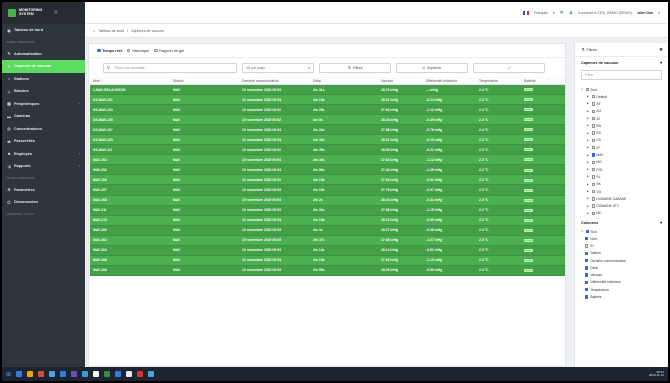 Image resolution: width=670 pixels, height=383 pixels. What do you see at coordinates (621, 245) in the screenshot?
I see `column-toggle-item: ID` at bounding box center [621, 245].